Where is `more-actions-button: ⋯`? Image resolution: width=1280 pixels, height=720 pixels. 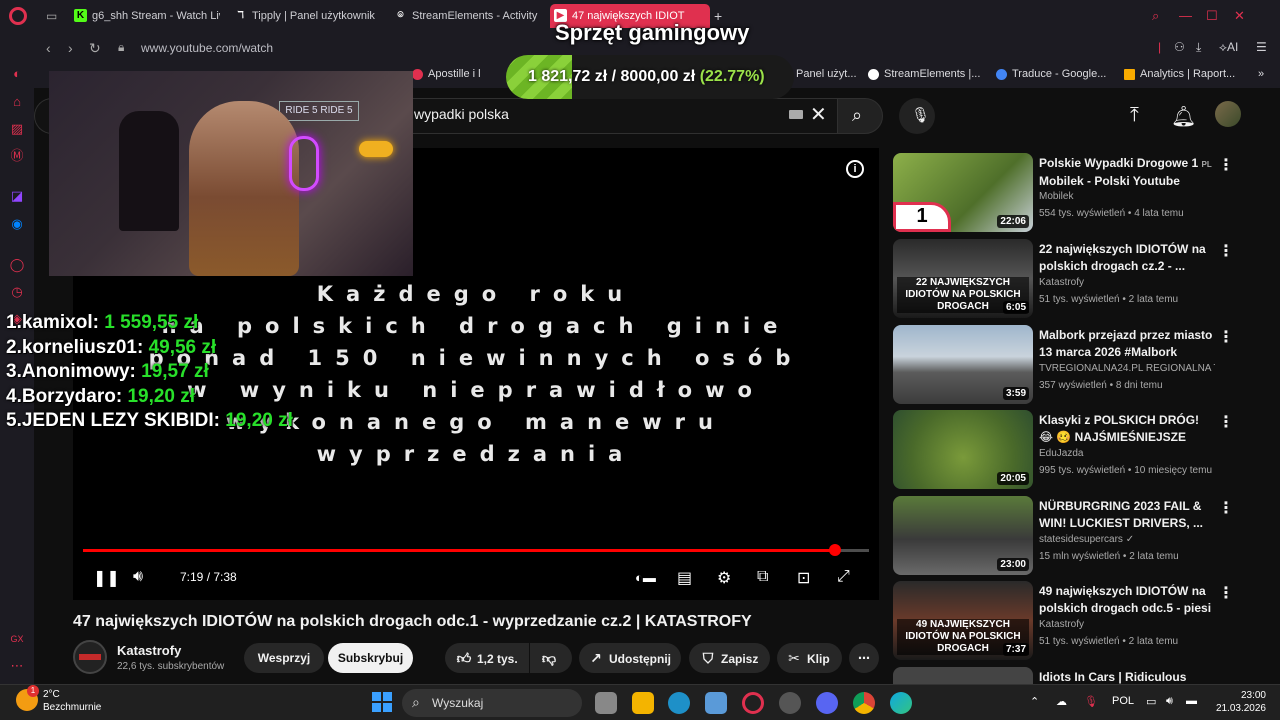
more-actions-button: ⋯ is located at coordinates (864, 658).